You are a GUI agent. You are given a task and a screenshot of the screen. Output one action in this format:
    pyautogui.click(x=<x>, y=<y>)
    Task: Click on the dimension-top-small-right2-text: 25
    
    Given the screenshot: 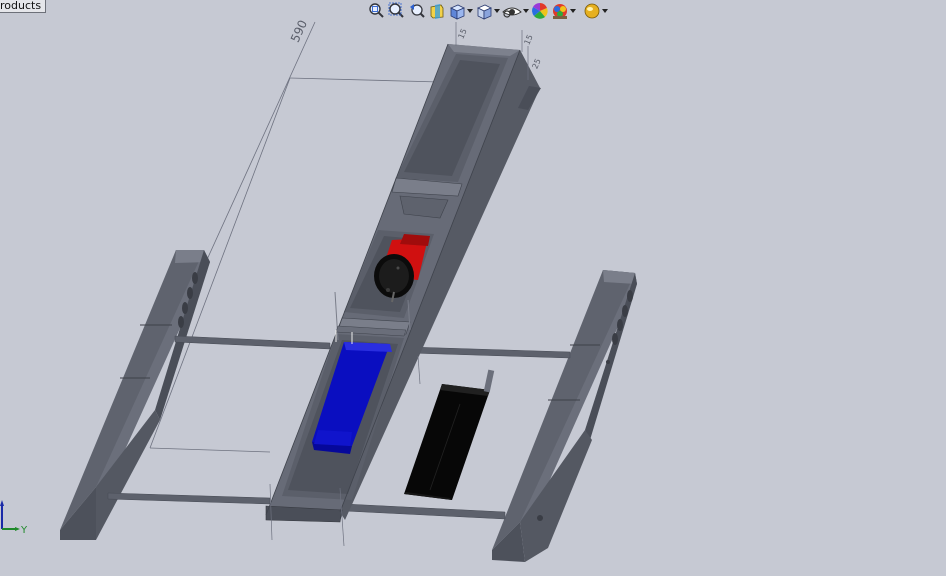 What is the action you would take?
    pyautogui.click(x=536, y=63)
    